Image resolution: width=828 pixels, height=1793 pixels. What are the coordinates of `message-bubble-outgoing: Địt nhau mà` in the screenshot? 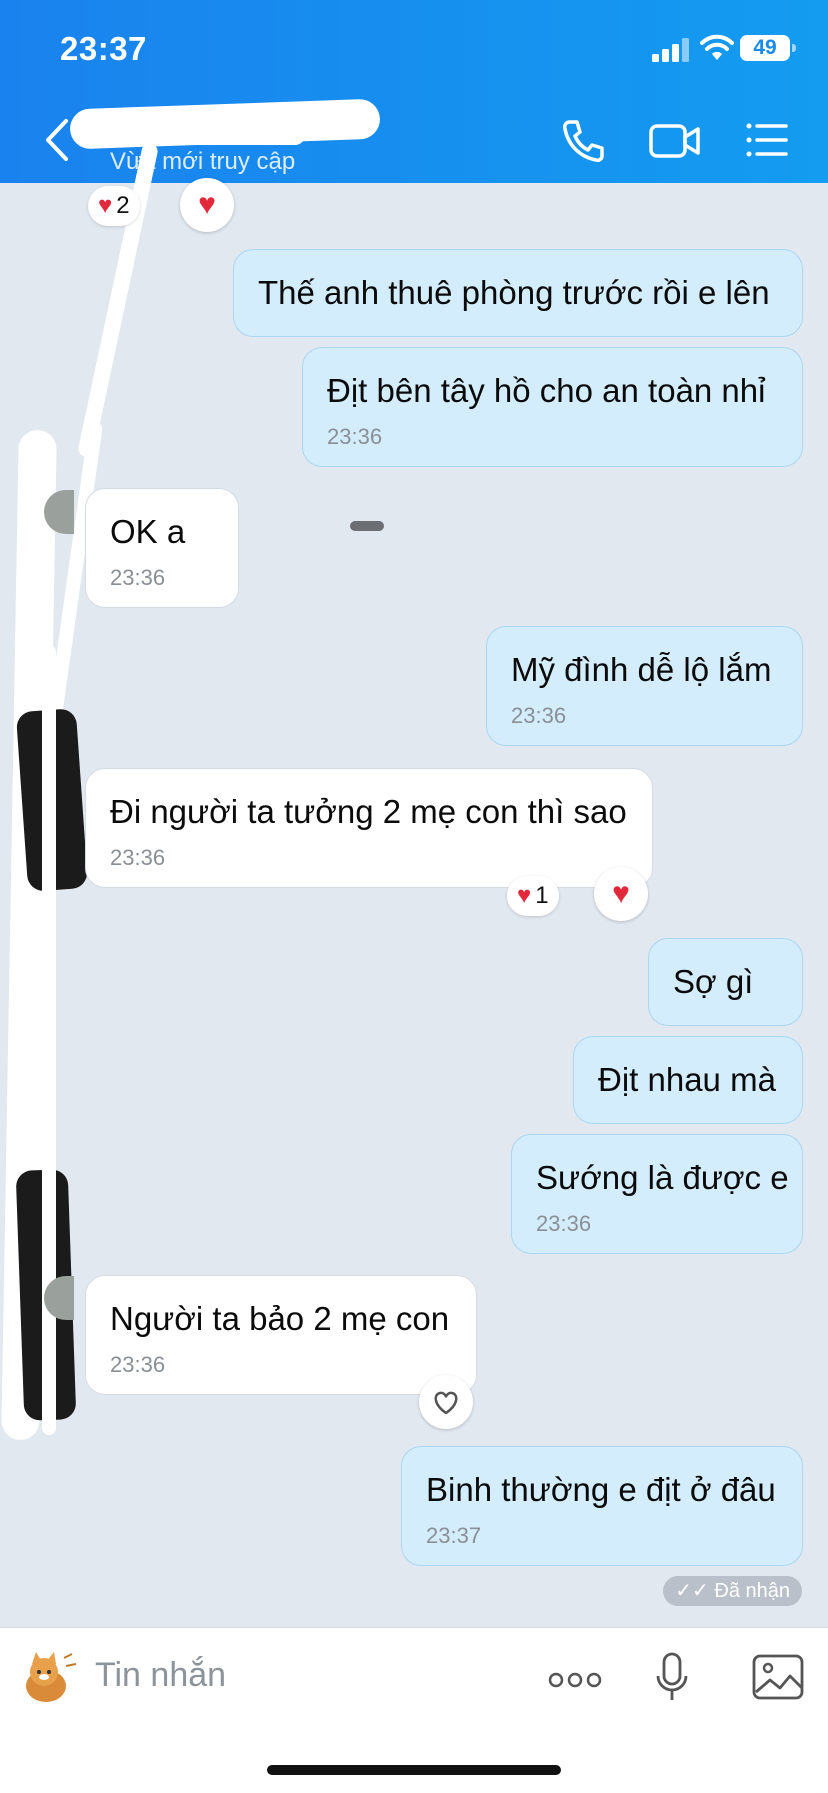 It's located at (688, 1080).